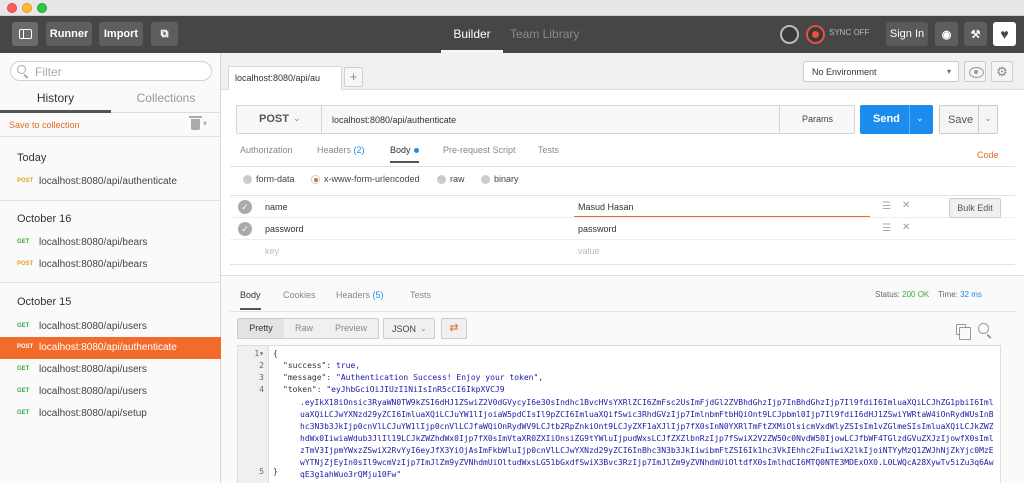 The image size is (1024, 483). I want to click on tab-tests: Tests, so click(548, 150).